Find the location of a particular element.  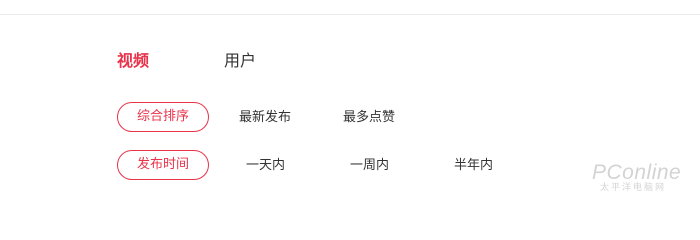

sort-comprehensive-chip: 综合排序 is located at coordinates (163, 117).